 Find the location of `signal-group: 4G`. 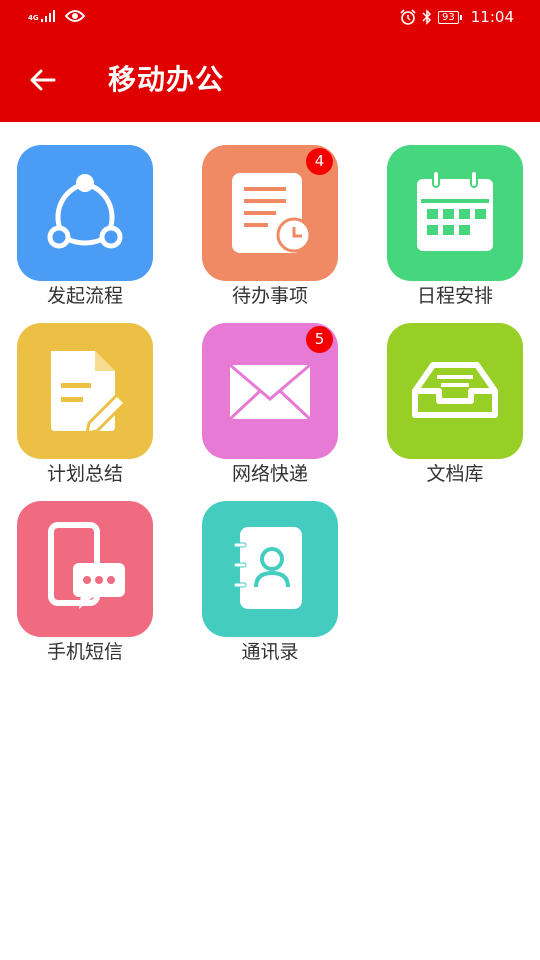

signal-group: 4G is located at coordinates (42, 16).